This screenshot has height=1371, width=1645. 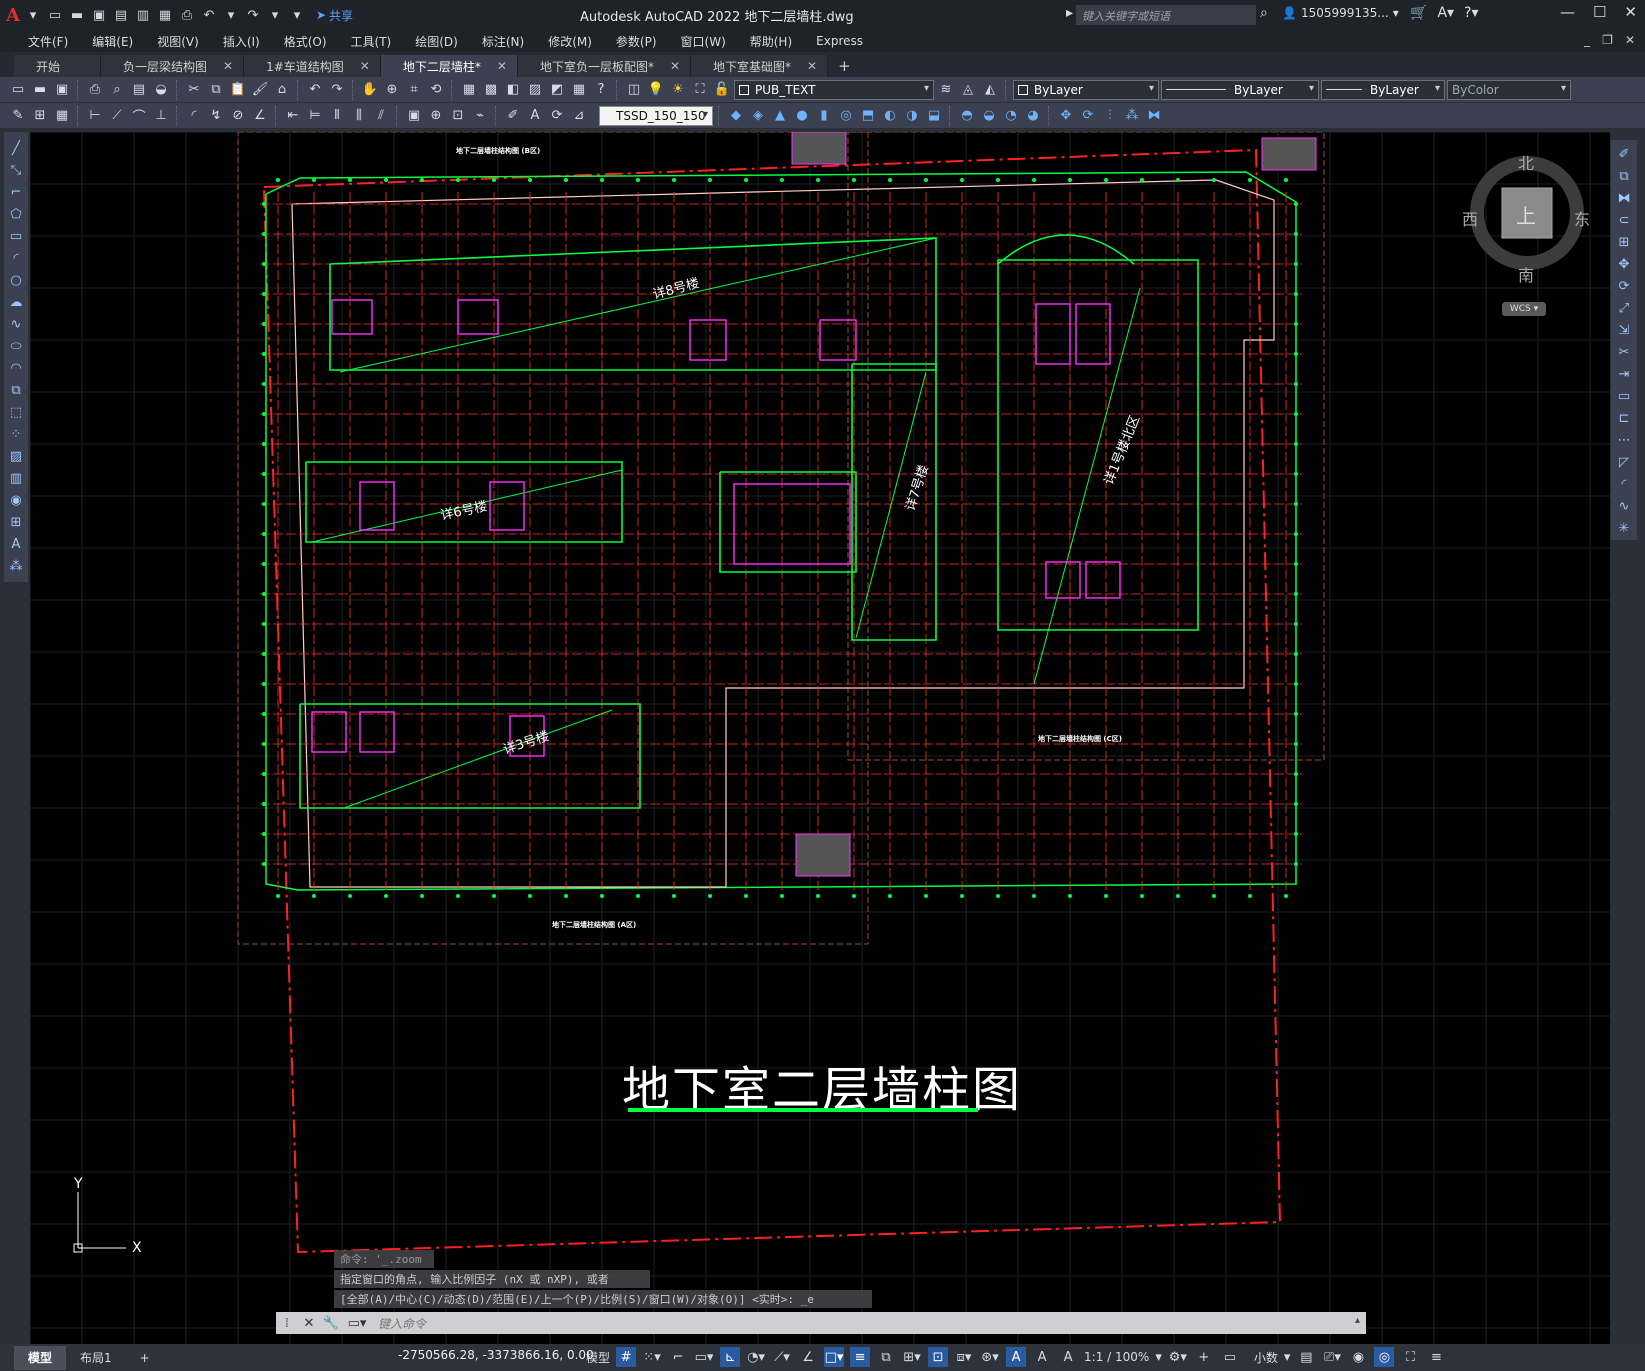 What do you see at coordinates (730, 1357) in the screenshot?
I see `ortho-icon: ⊾` at bounding box center [730, 1357].